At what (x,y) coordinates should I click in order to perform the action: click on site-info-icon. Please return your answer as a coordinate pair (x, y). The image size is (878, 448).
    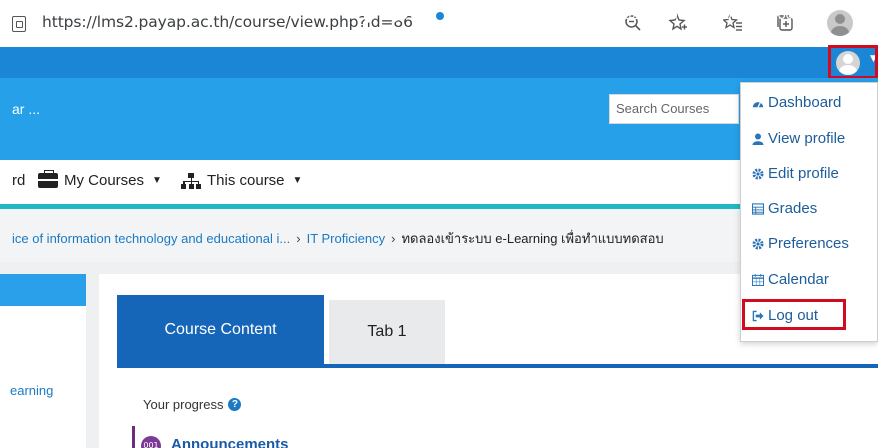
    Looking at the image, I should click on (19, 24).